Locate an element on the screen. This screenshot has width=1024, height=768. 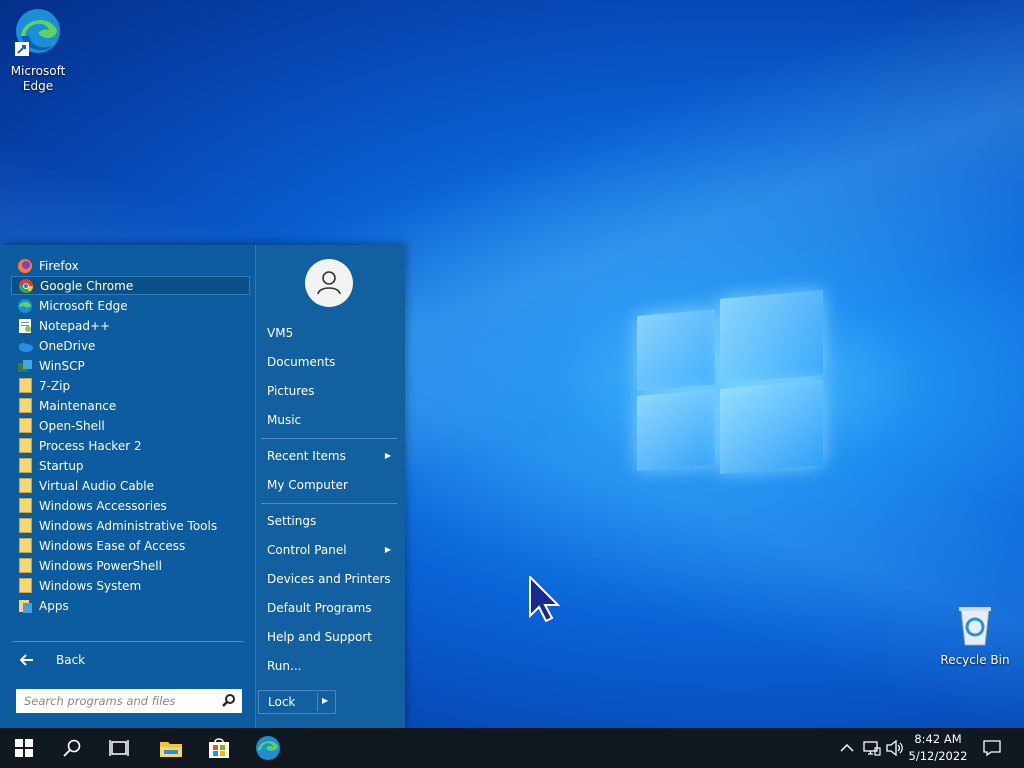
program-folder: Windows Ease of Access is located at coordinates (130, 545).